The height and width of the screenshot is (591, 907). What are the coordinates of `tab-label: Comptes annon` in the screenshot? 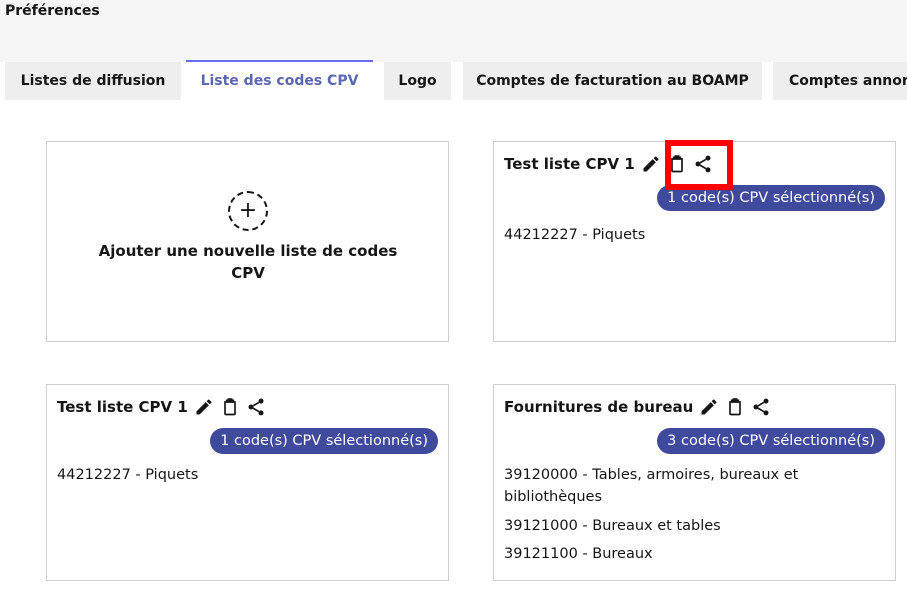 It's located at (848, 81).